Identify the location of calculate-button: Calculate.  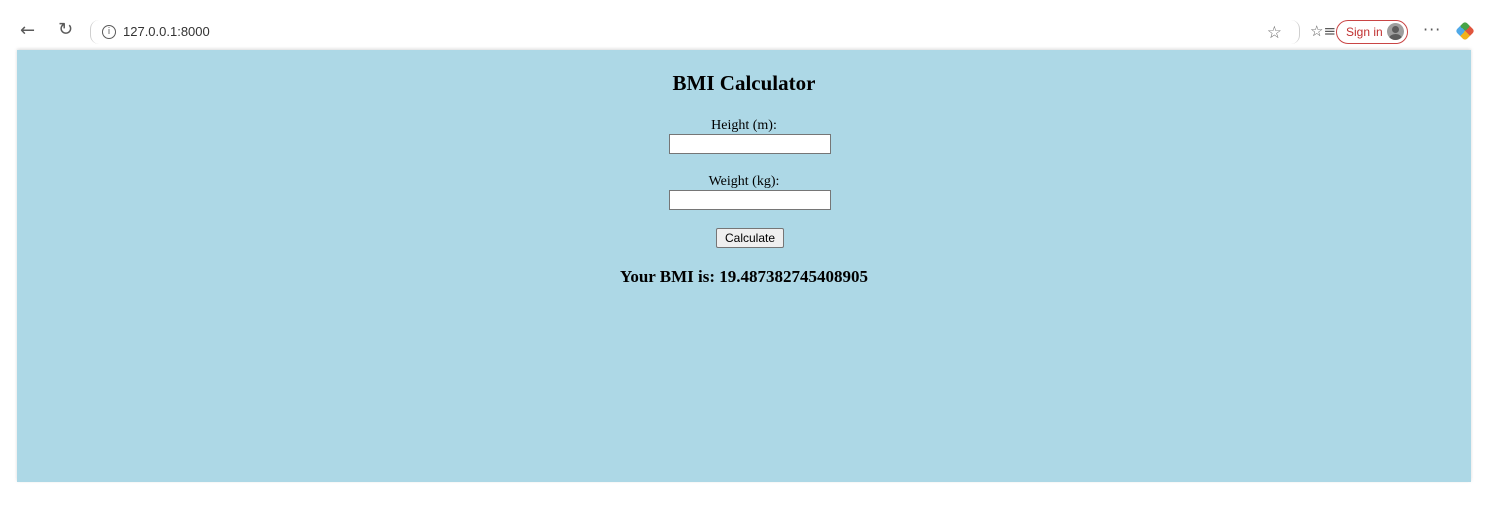
(750, 238).